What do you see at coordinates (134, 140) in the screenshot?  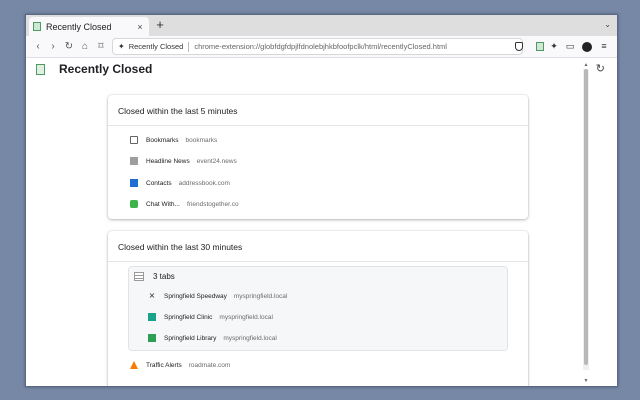 I see `bookmarks-icon` at bounding box center [134, 140].